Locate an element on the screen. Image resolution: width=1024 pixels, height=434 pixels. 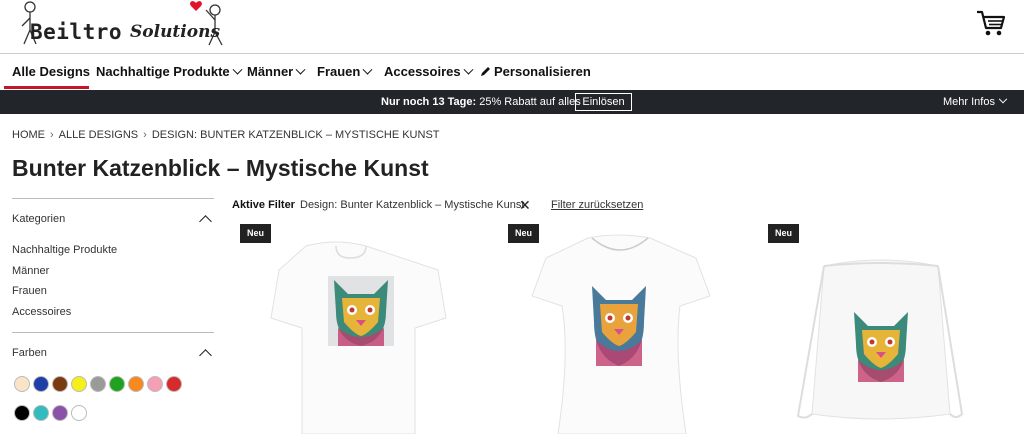
product-card-gymbag: Neu is located at coordinates (891, 329).